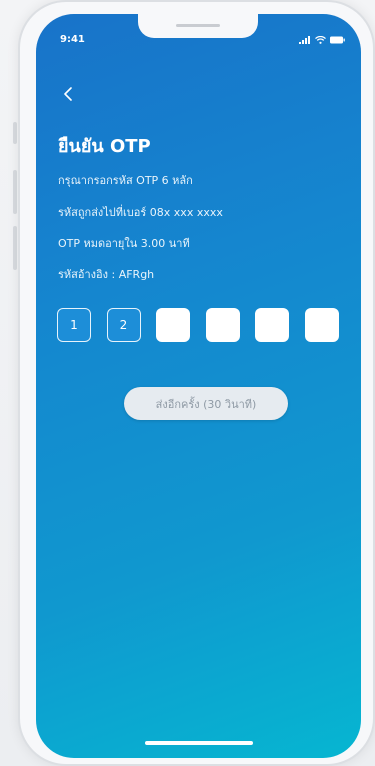  What do you see at coordinates (199, 743) in the screenshot?
I see `home-indicator` at bounding box center [199, 743].